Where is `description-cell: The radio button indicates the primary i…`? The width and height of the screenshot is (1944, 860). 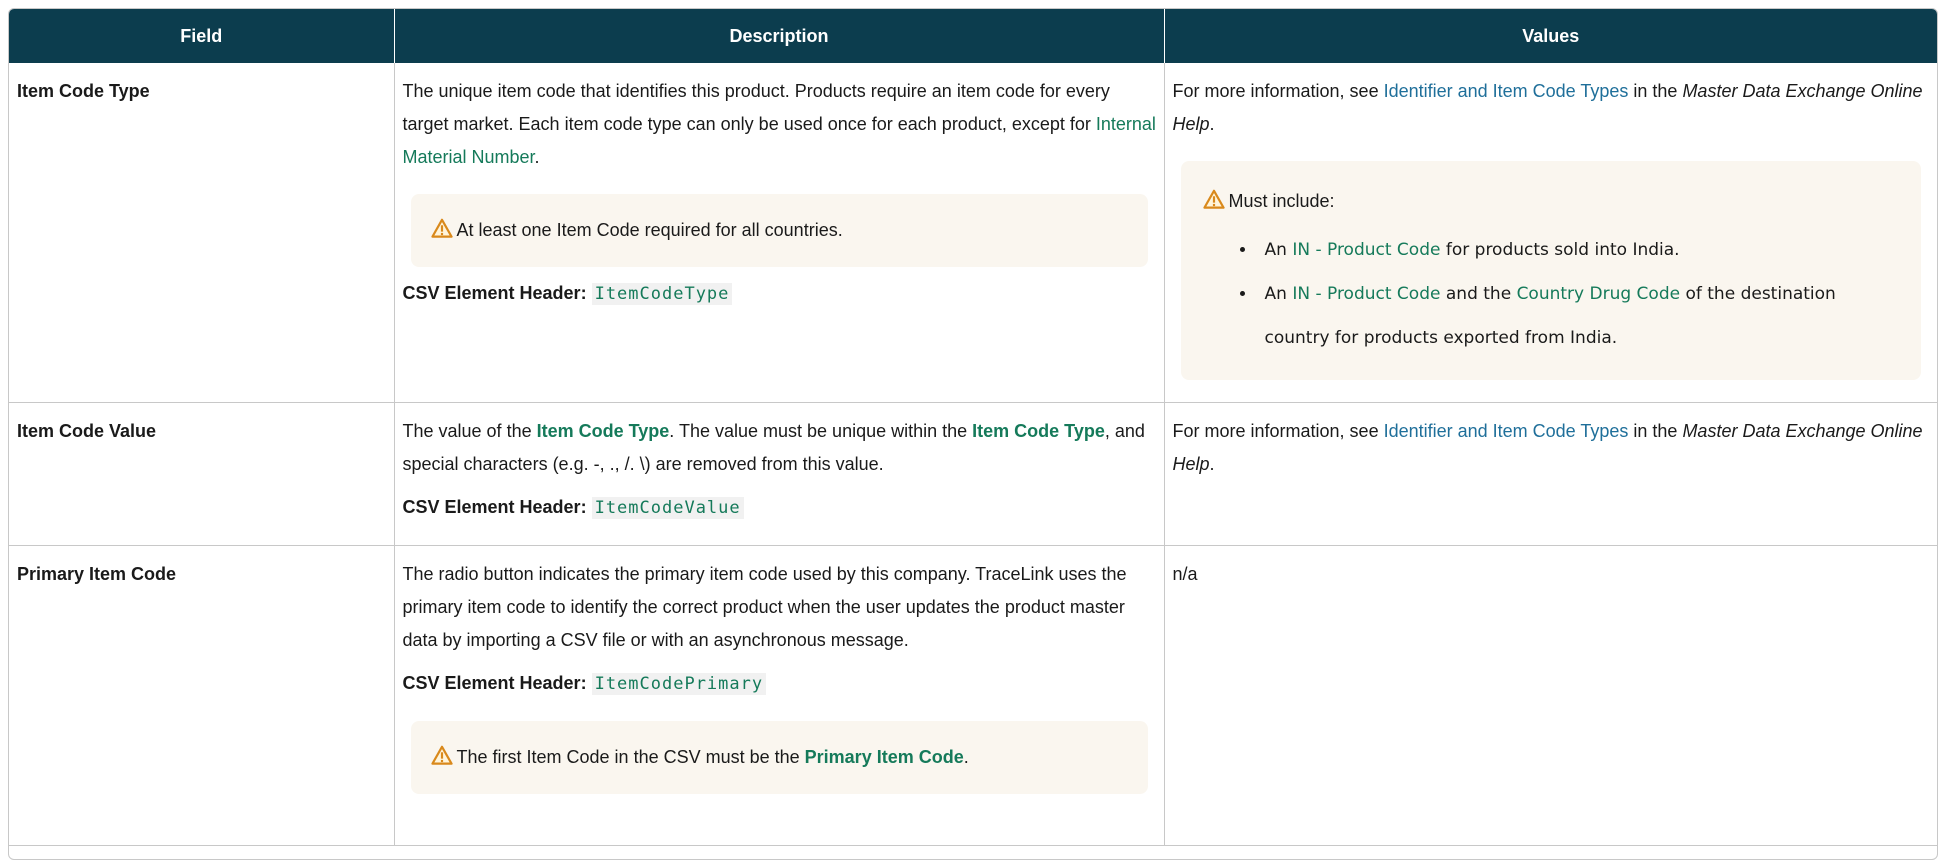 description-cell: The radio button indicates the primary i… is located at coordinates (779, 695).